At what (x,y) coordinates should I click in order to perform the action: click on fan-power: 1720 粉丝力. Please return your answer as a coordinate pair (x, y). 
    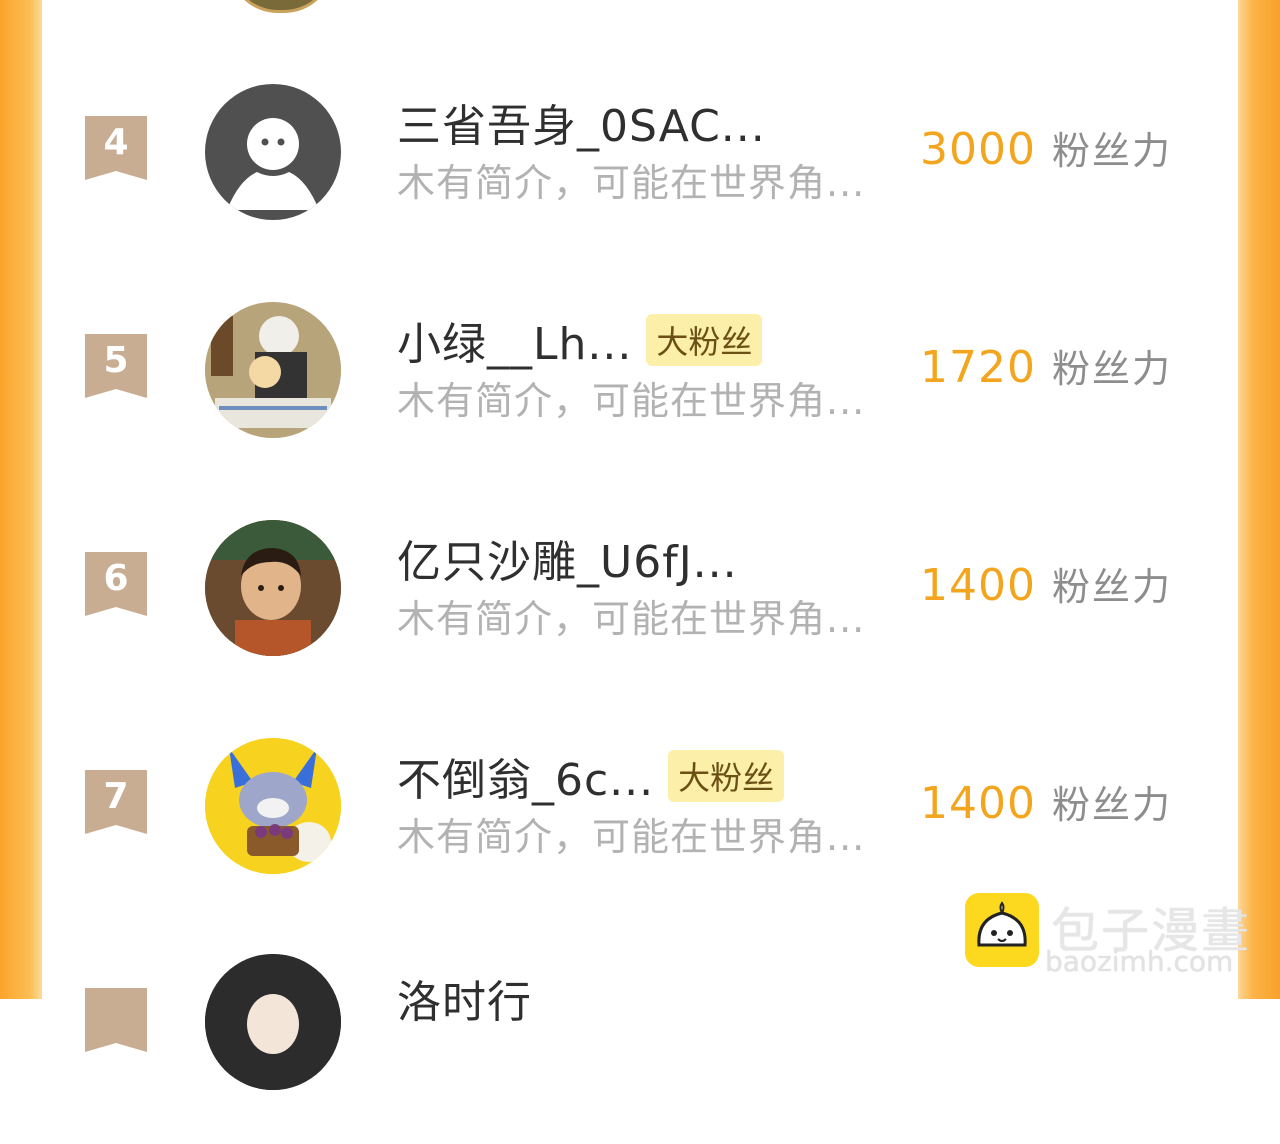
    Looking at the image, I should click on (1046, 365).